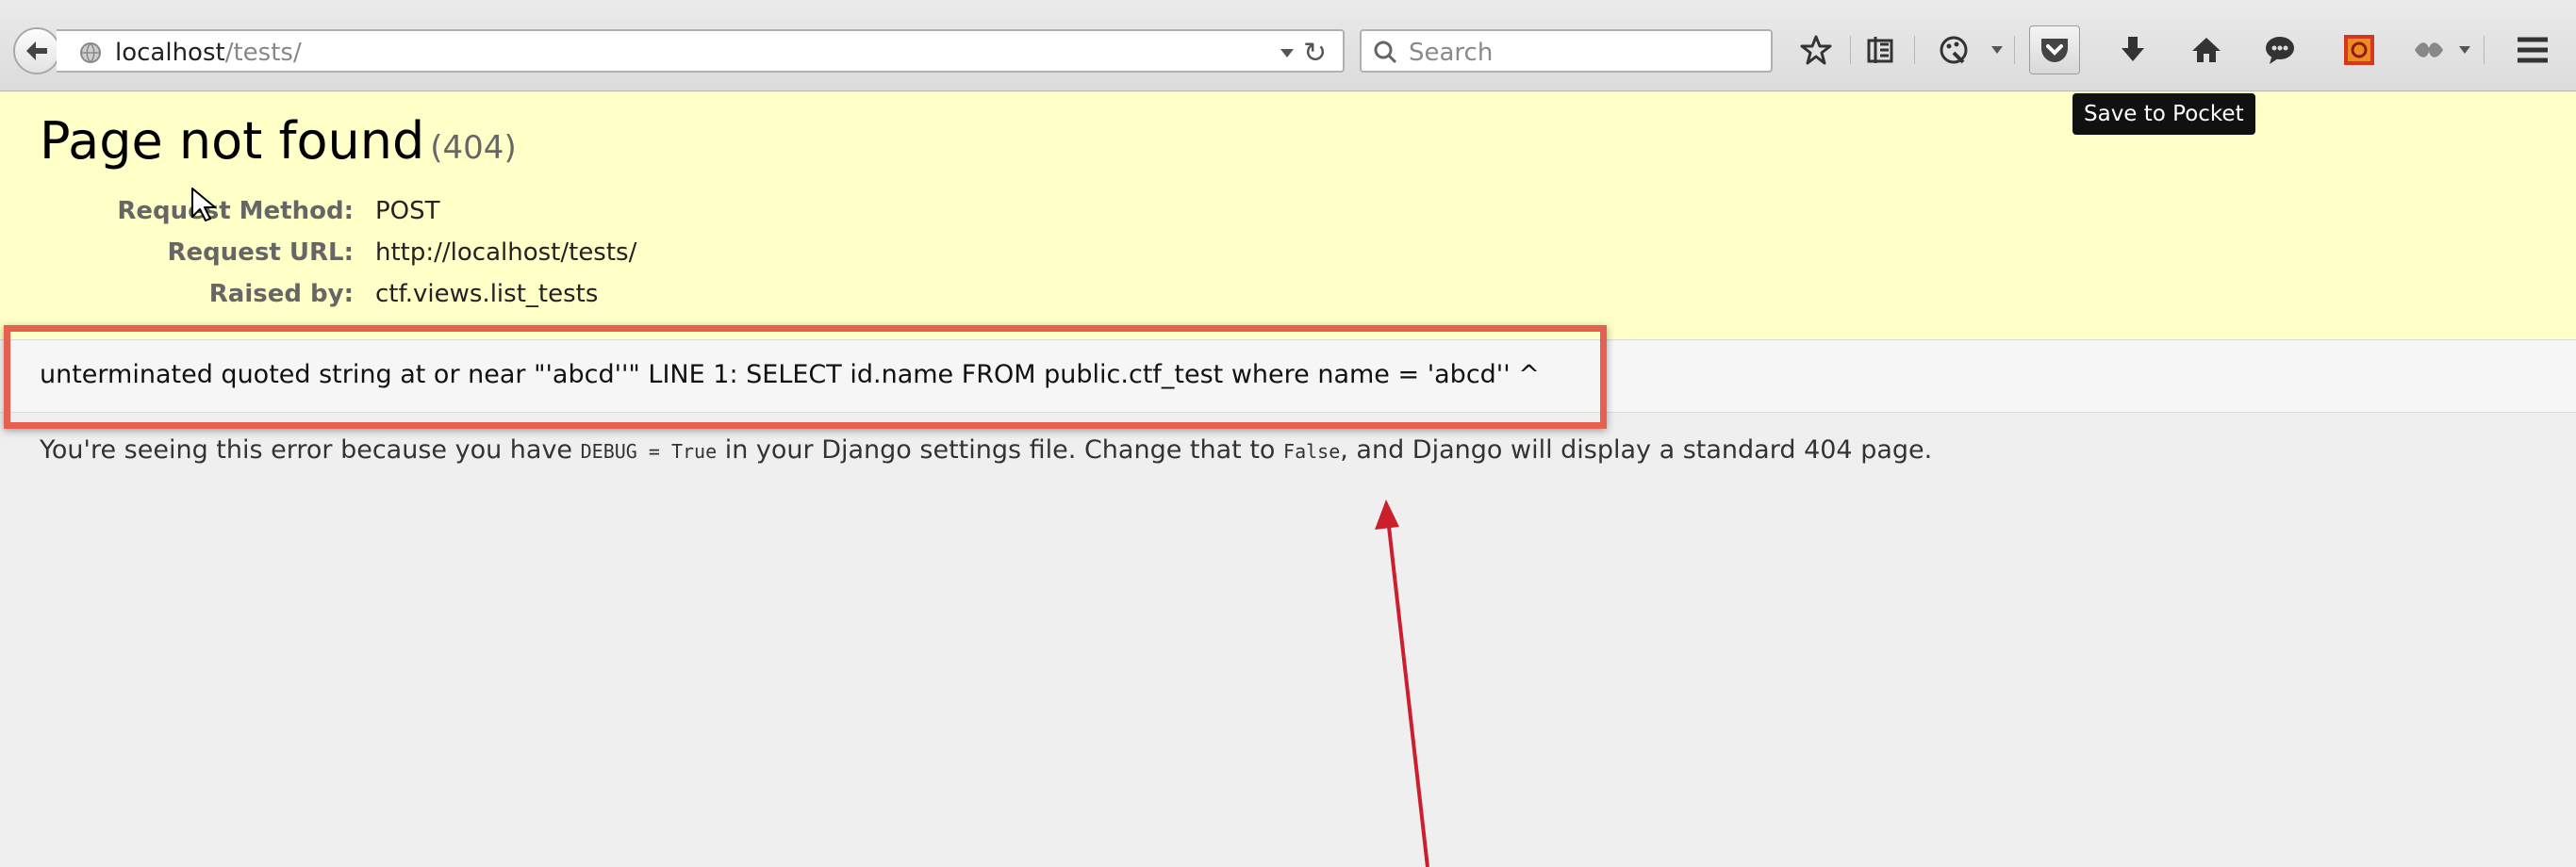 This screenshot has height=867, width=2576. I want to click on meta-row-raised-by: Raised by: ctf.views.list_tests, so click(367, 299).